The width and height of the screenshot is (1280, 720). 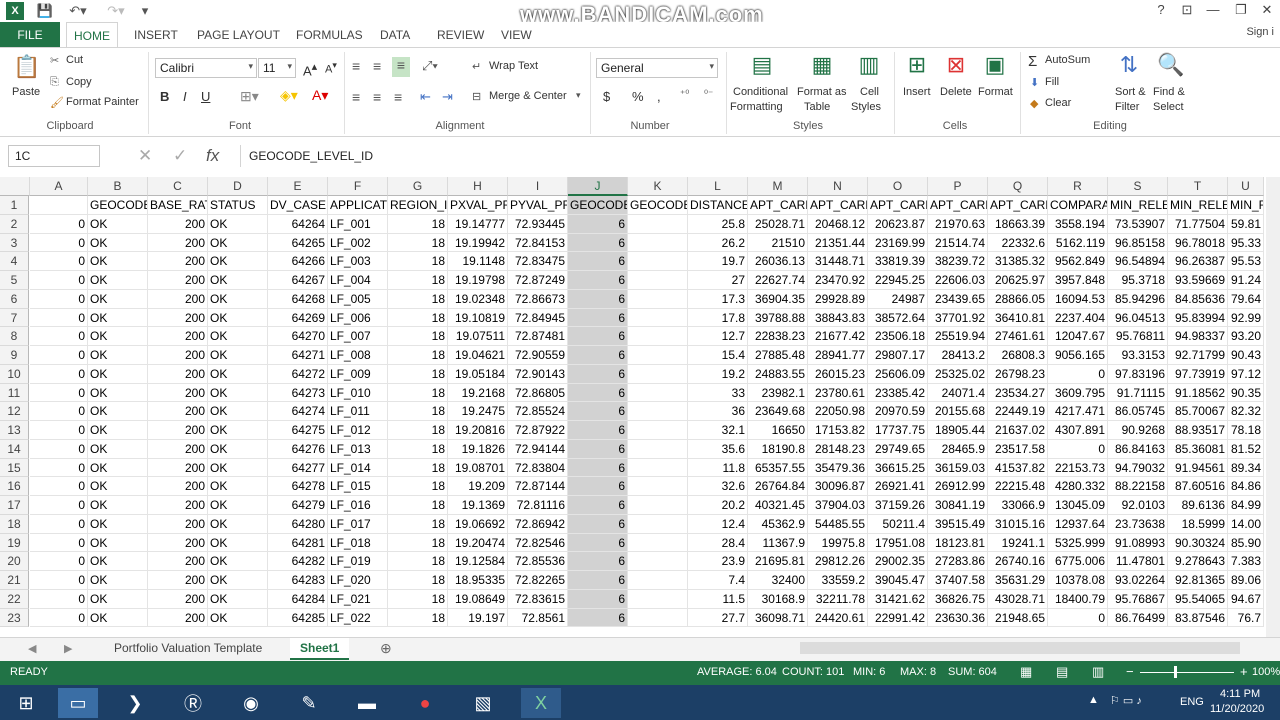 What do you see at coordinates (1198, 186) in the screenshot?
I see `column-header-t: T` at bounding box center [1198, 186].